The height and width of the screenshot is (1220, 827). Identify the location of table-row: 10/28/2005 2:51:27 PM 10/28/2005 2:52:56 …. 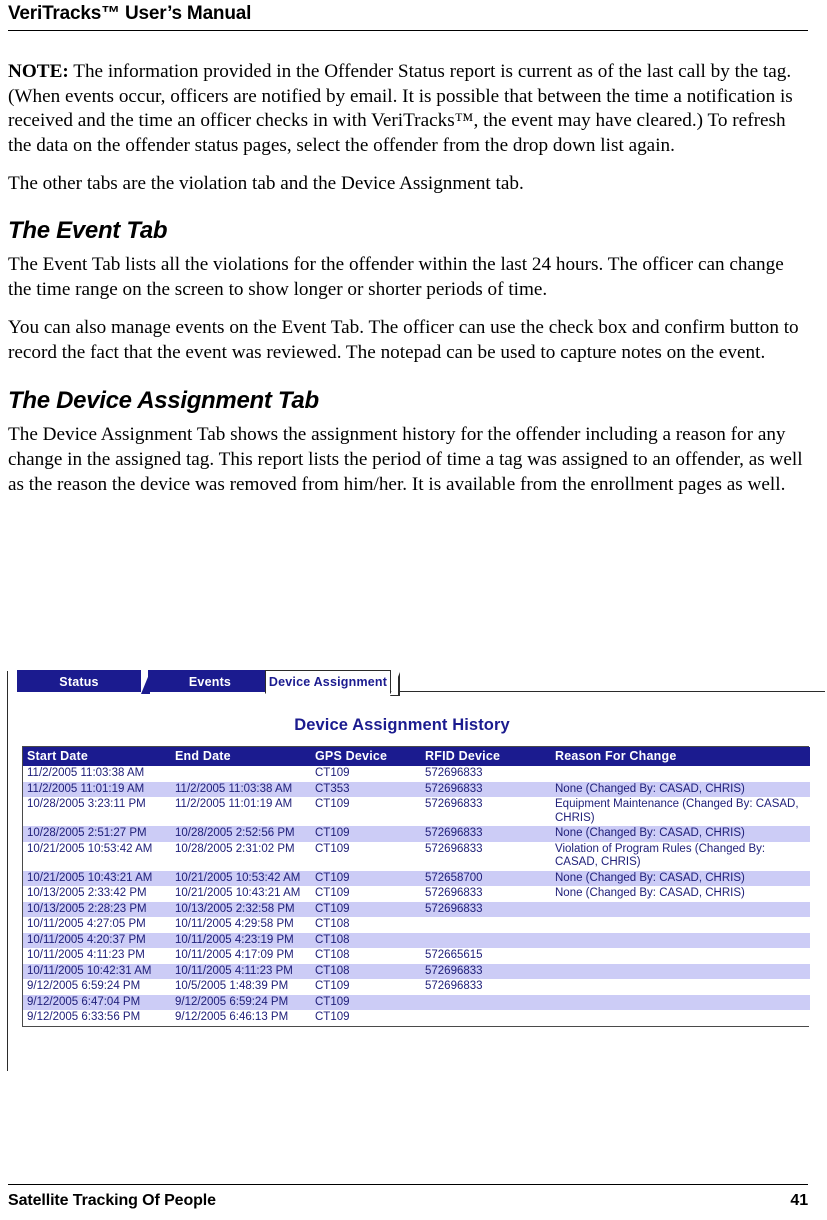
(416, 834).